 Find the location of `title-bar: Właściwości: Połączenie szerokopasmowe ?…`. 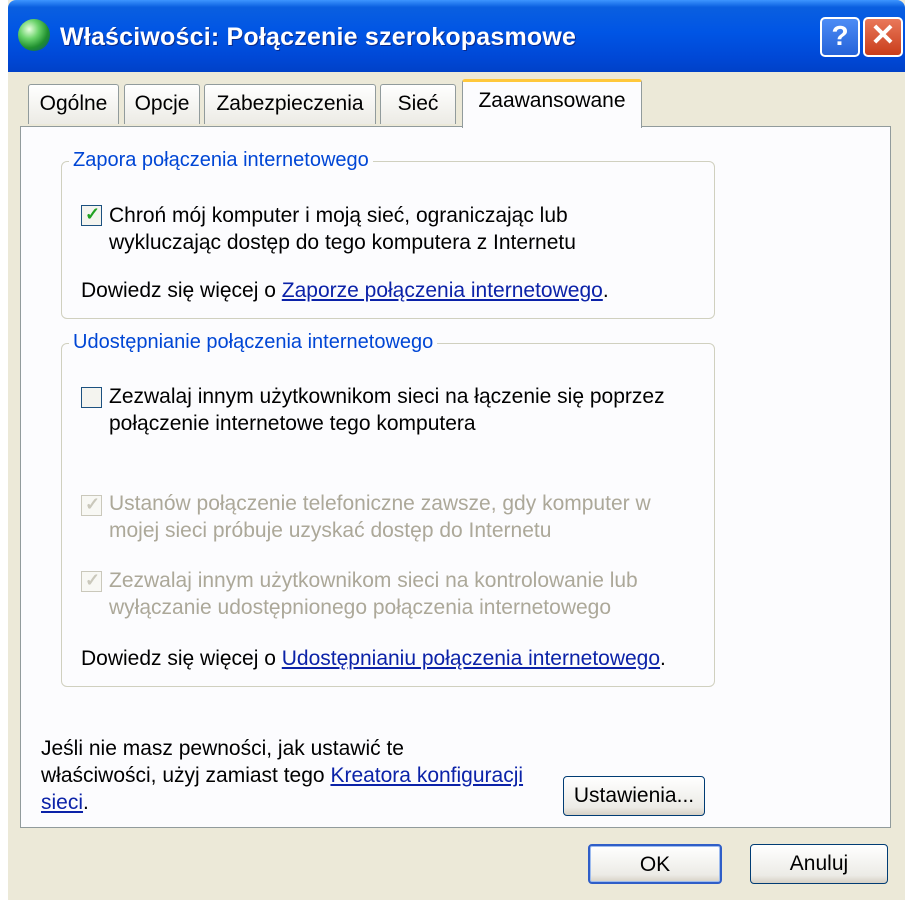

title-bar: Właściwości: Połączenie szerokopasmowe ?… is located at coordinates (456, 36).